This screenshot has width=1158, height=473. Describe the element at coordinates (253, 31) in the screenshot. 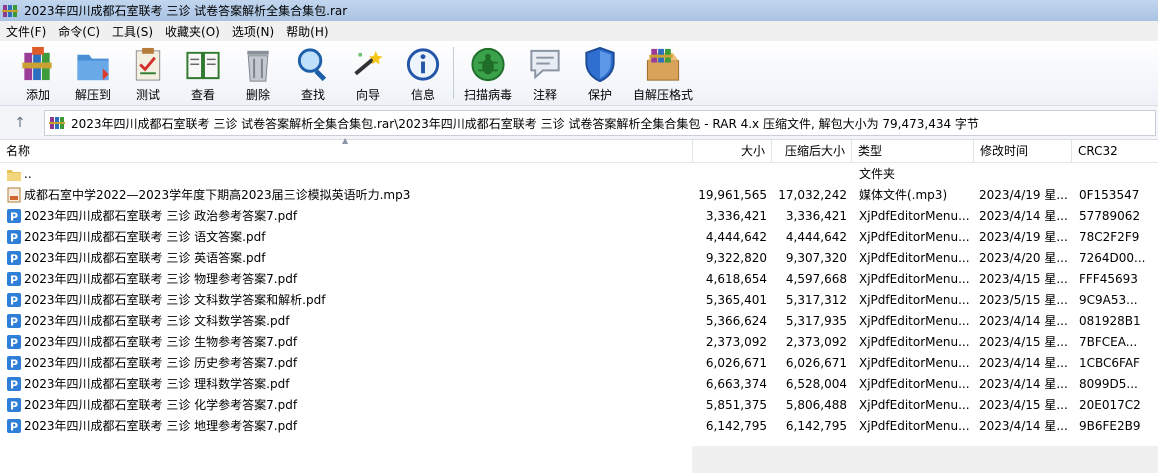

I see `menu-options: 选项(N)` at that location.